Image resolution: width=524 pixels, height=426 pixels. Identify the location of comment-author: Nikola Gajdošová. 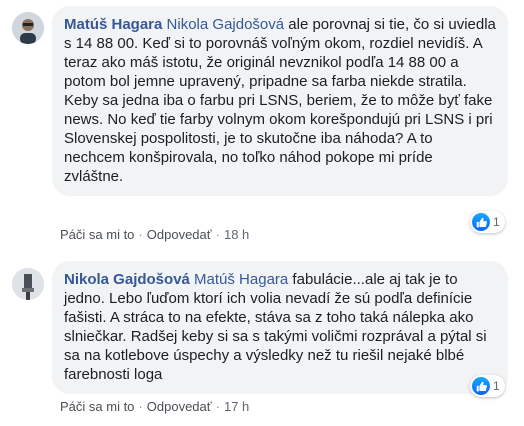
(127, 279).